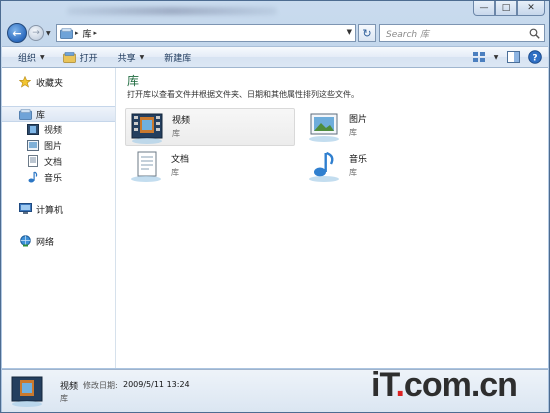 The width and height of the screenshot is (550, 413). I want to click on open-label: 打开, so click(88, 58).